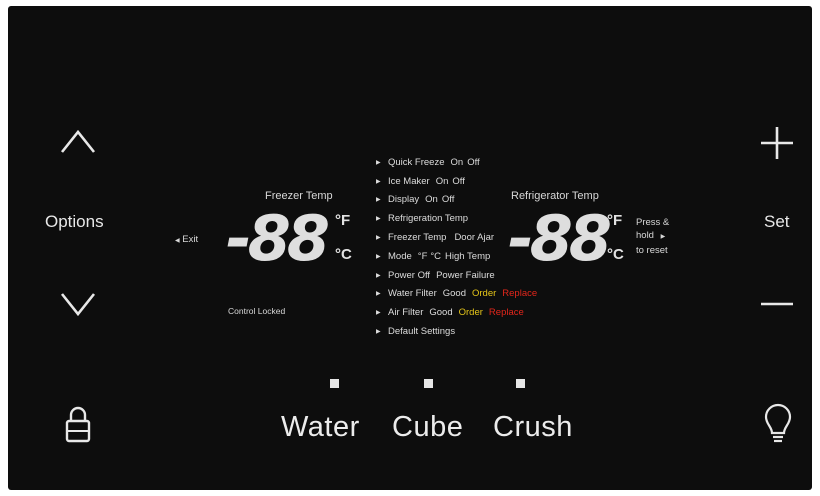 This screenshot has height=496, width=820. Describe the element at coordinates (406, 313) in the screenshot. I see `menu-label: Air Filter` at that location.